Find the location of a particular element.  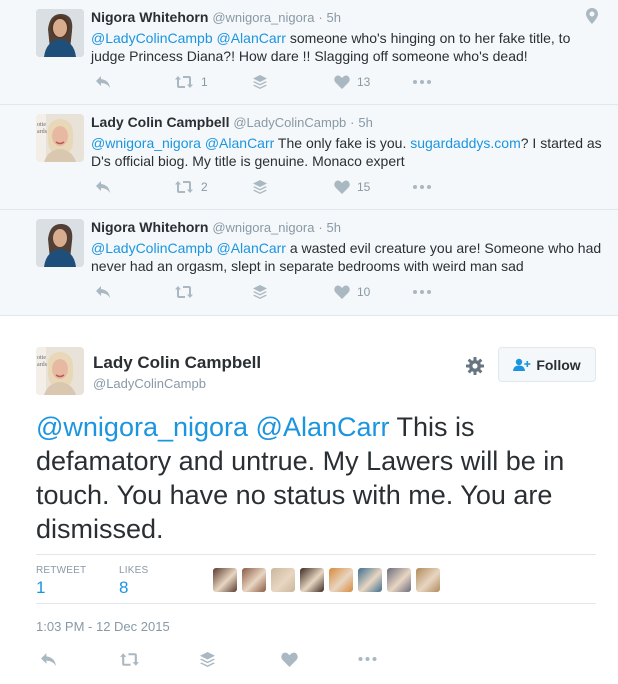

retweet-button: 2 is located at coordinates (191, 187).